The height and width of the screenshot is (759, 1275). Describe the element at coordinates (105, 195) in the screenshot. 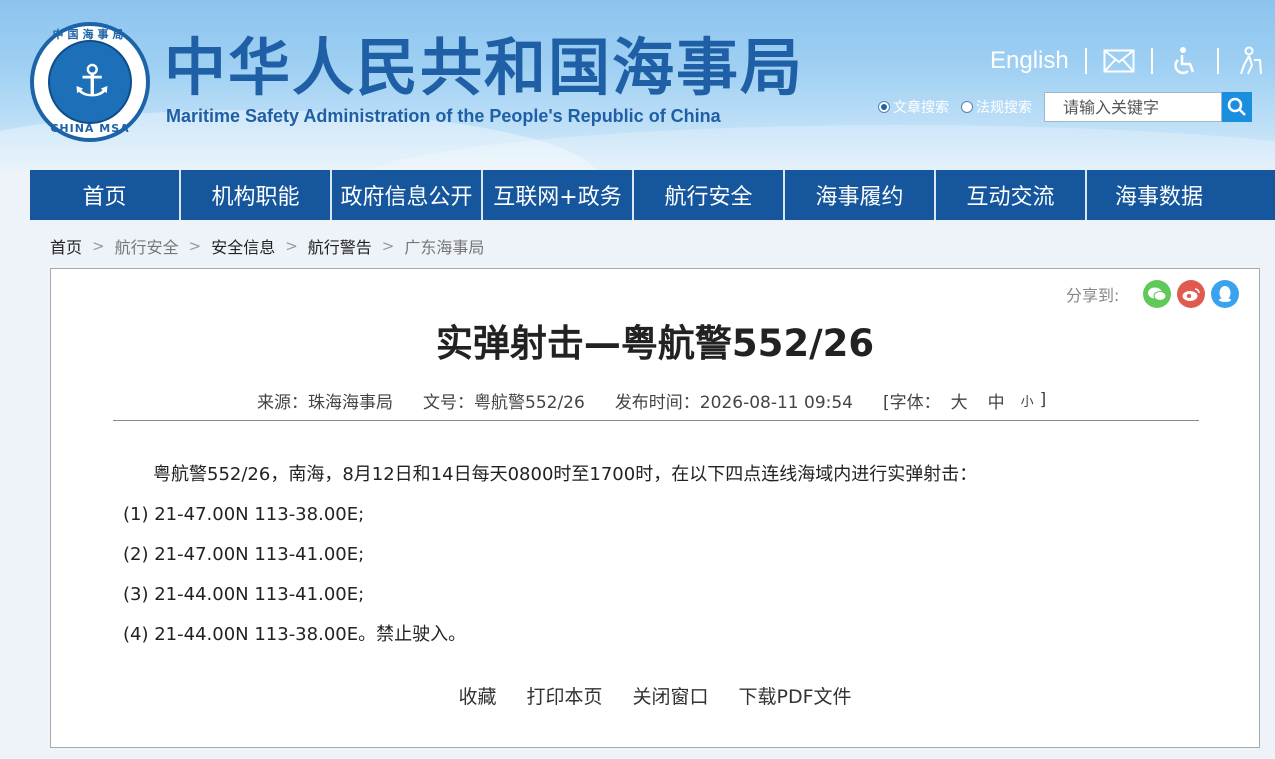

I see `nav-home: 首页` at that location.